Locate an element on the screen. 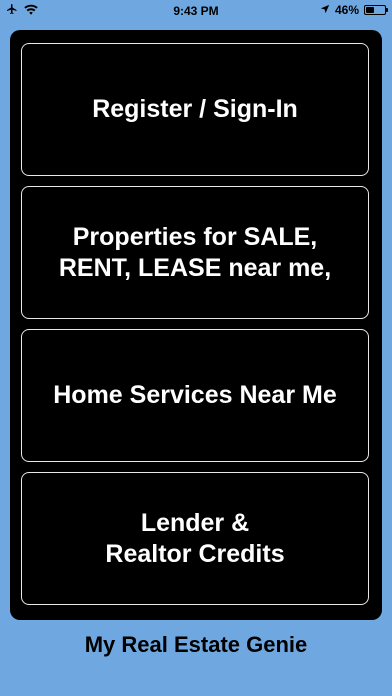  battery-percent: 46% is located at coordinates (346, 10).